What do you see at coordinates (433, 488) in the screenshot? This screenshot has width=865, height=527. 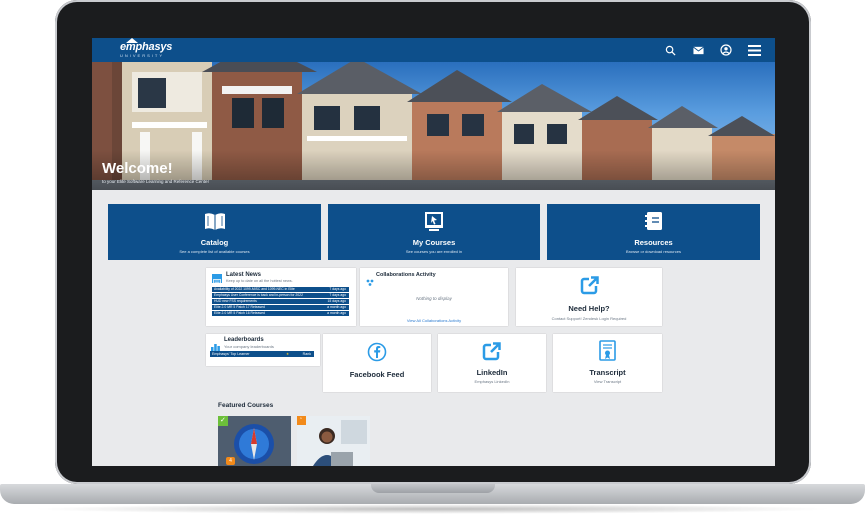 I see `laptop-notch` at bounding box center [433, 488].